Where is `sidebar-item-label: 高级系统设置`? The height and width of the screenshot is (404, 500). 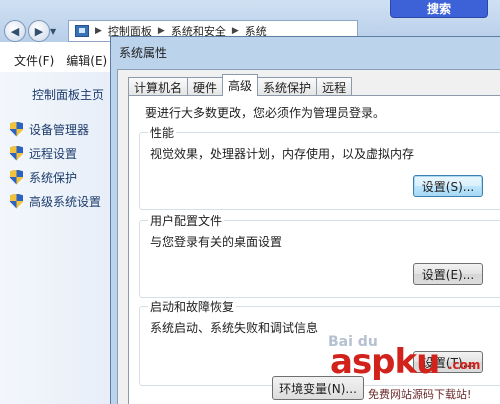 sidebar-item-label: 高级系统设置 is located at coordinates (65, 201).